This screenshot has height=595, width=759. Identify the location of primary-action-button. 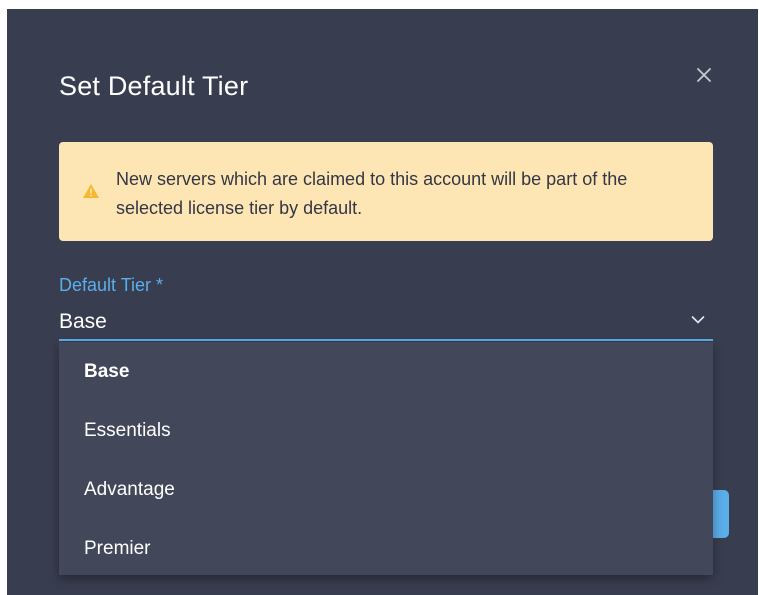
(720, 514).